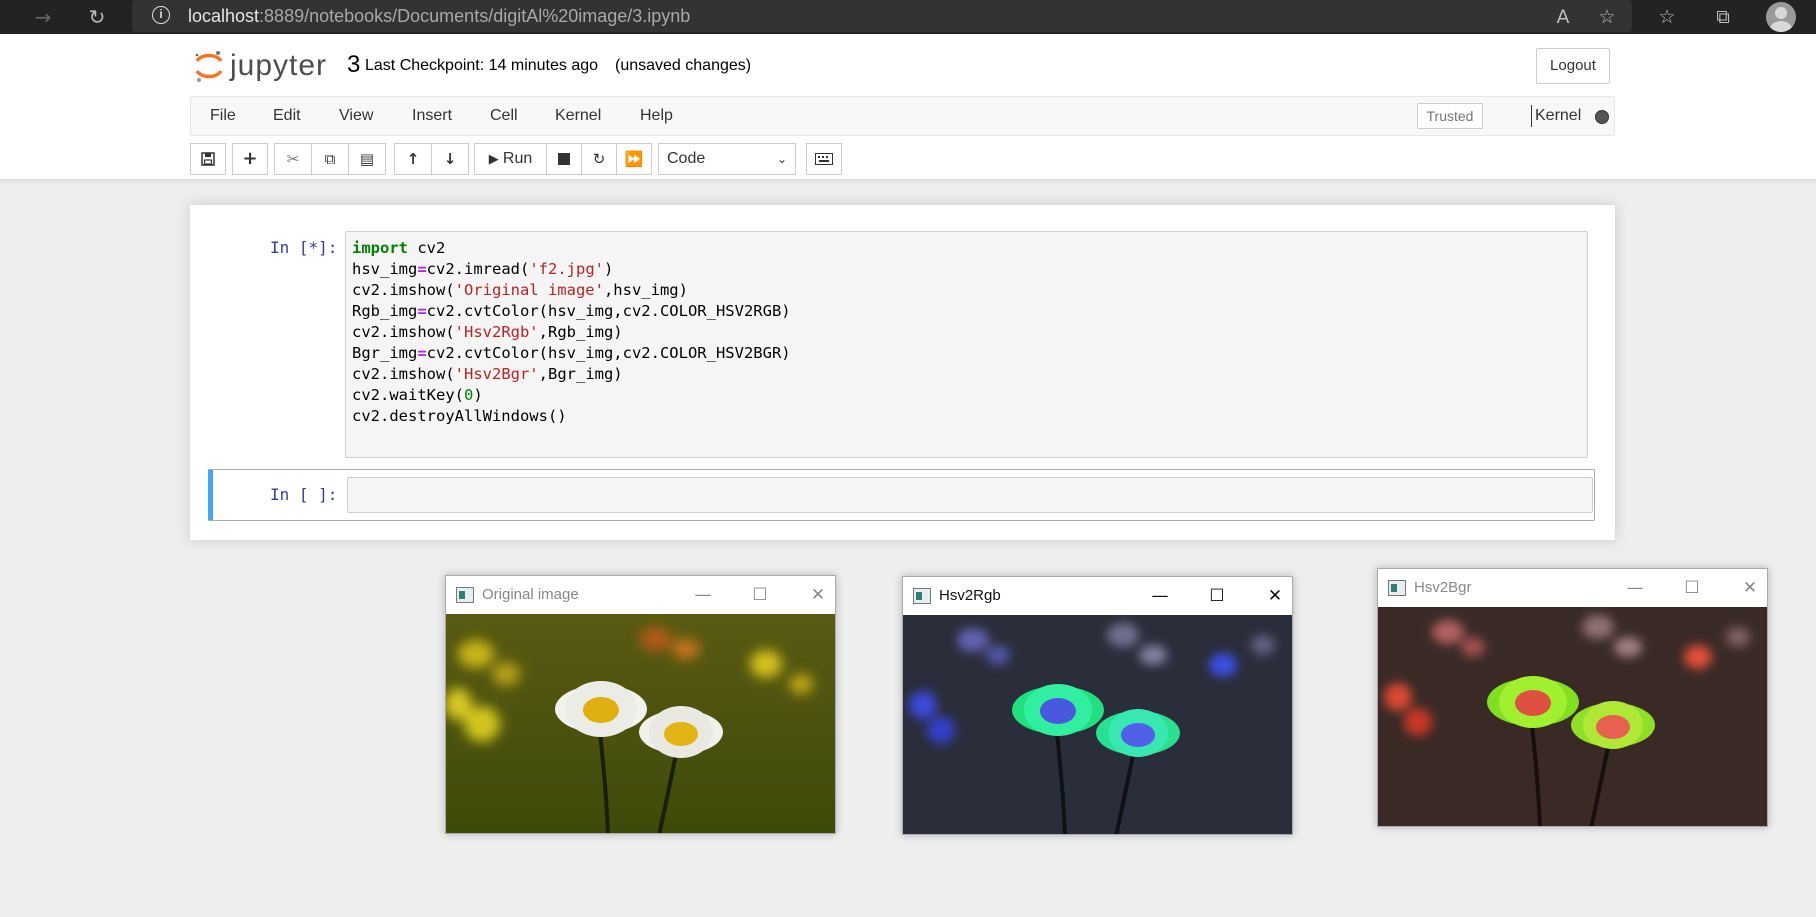 The image size is (1816, 917). Describe the element at coordinates (1097, 724) in the screenshot. I see `hsv2rgb-image` at that location.